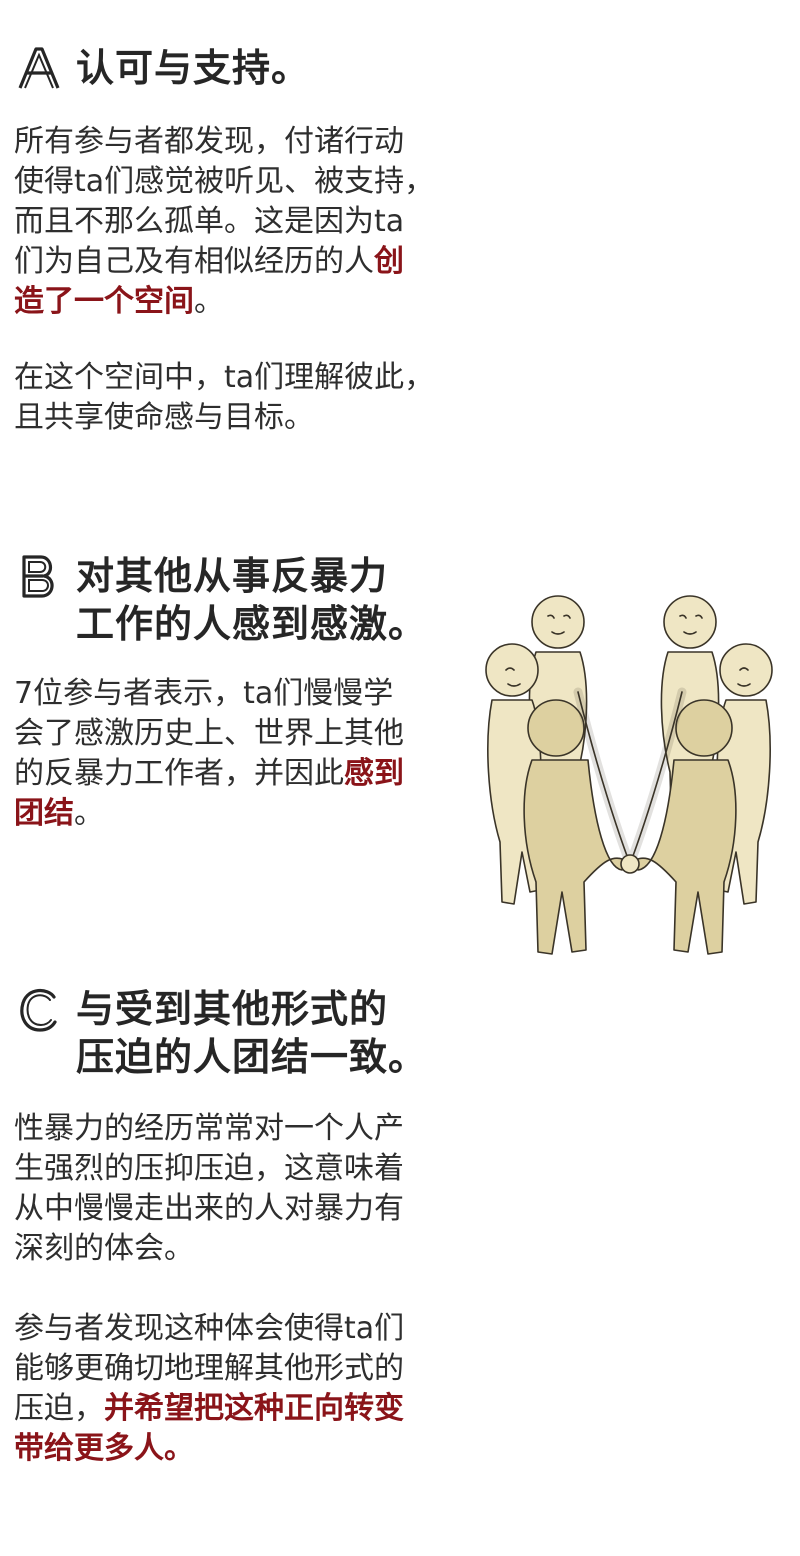  What do you see at coordinates (209, 733) in the screenshot?
I see `text-line: 会了感激历史上、世界上其他` at bounding box center [209, 733].